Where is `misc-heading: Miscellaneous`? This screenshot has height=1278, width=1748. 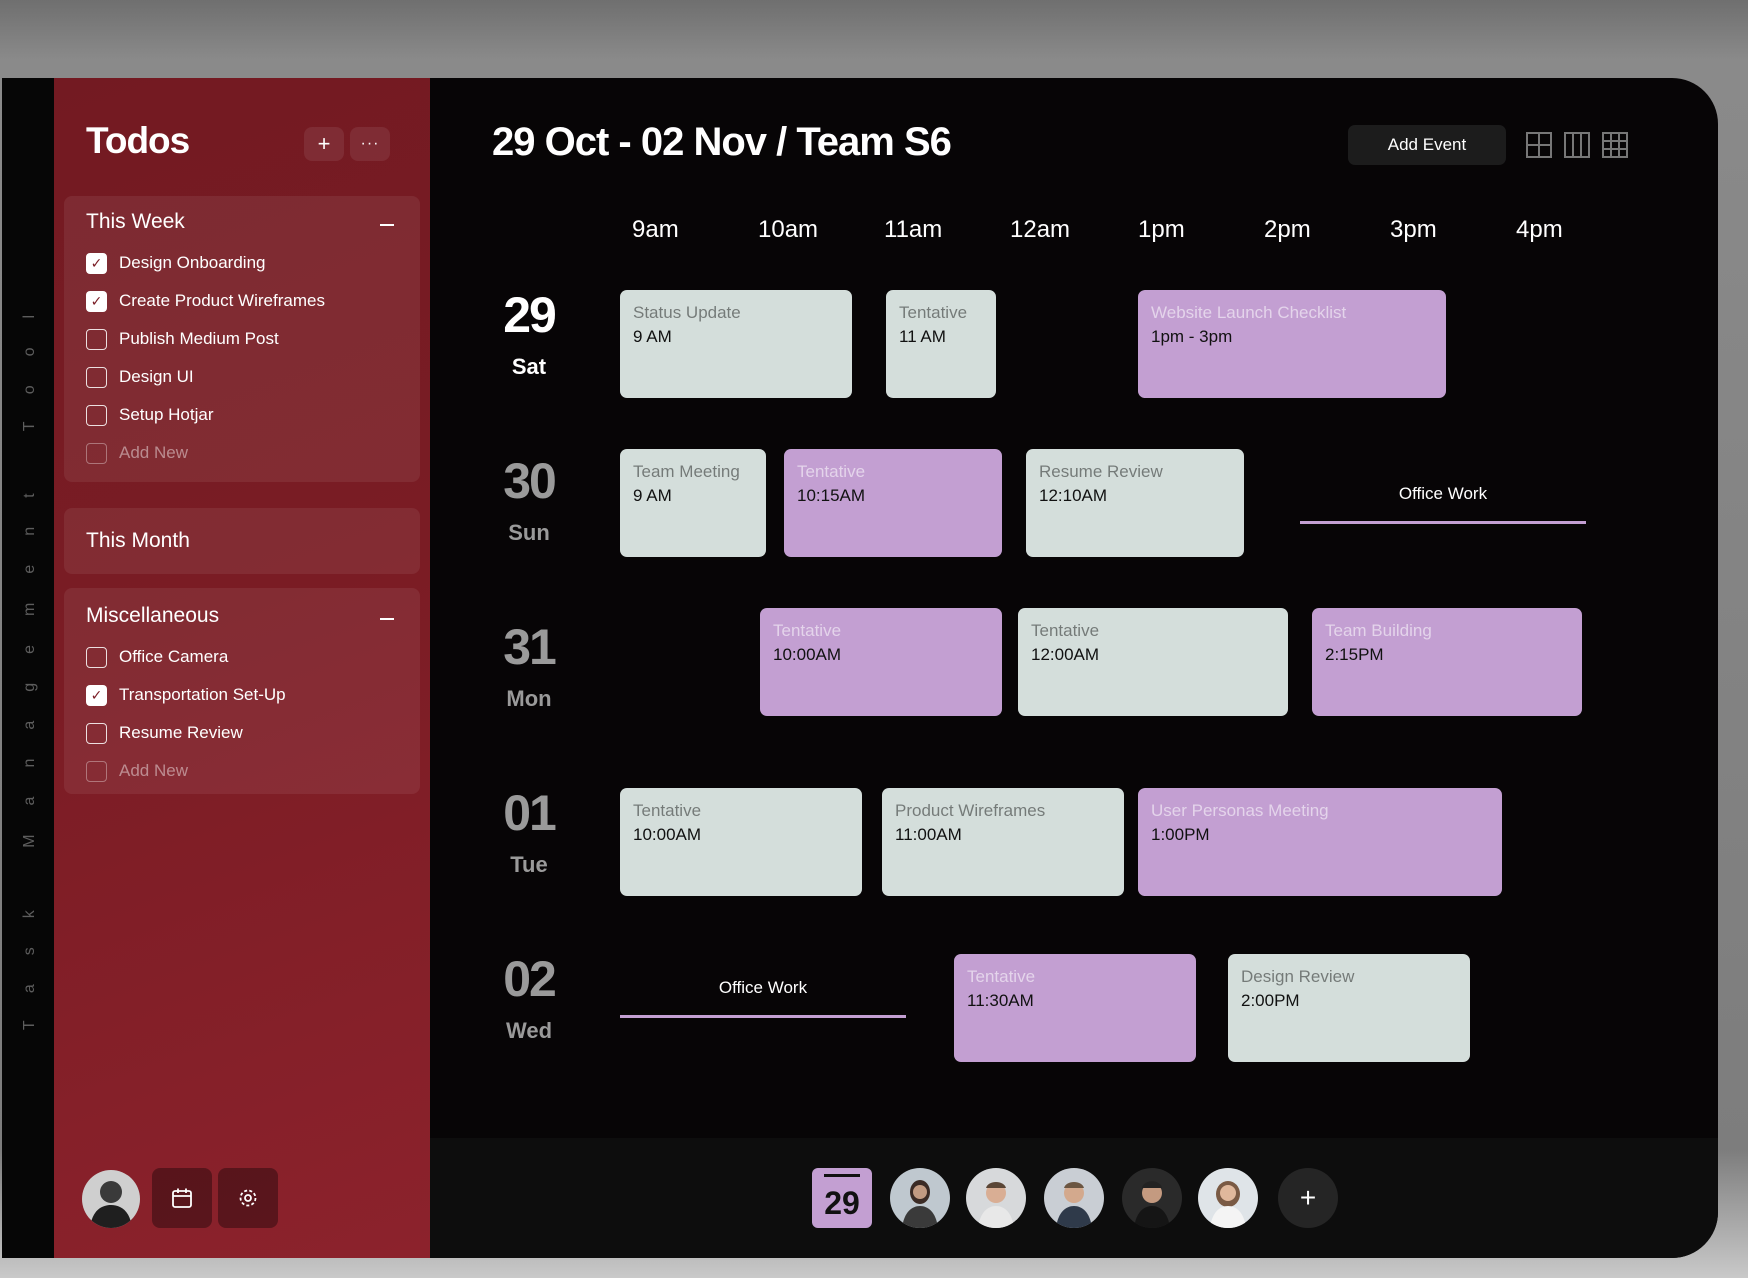 misc-heading: Miscellaneous is located at coordinates (153, 615).